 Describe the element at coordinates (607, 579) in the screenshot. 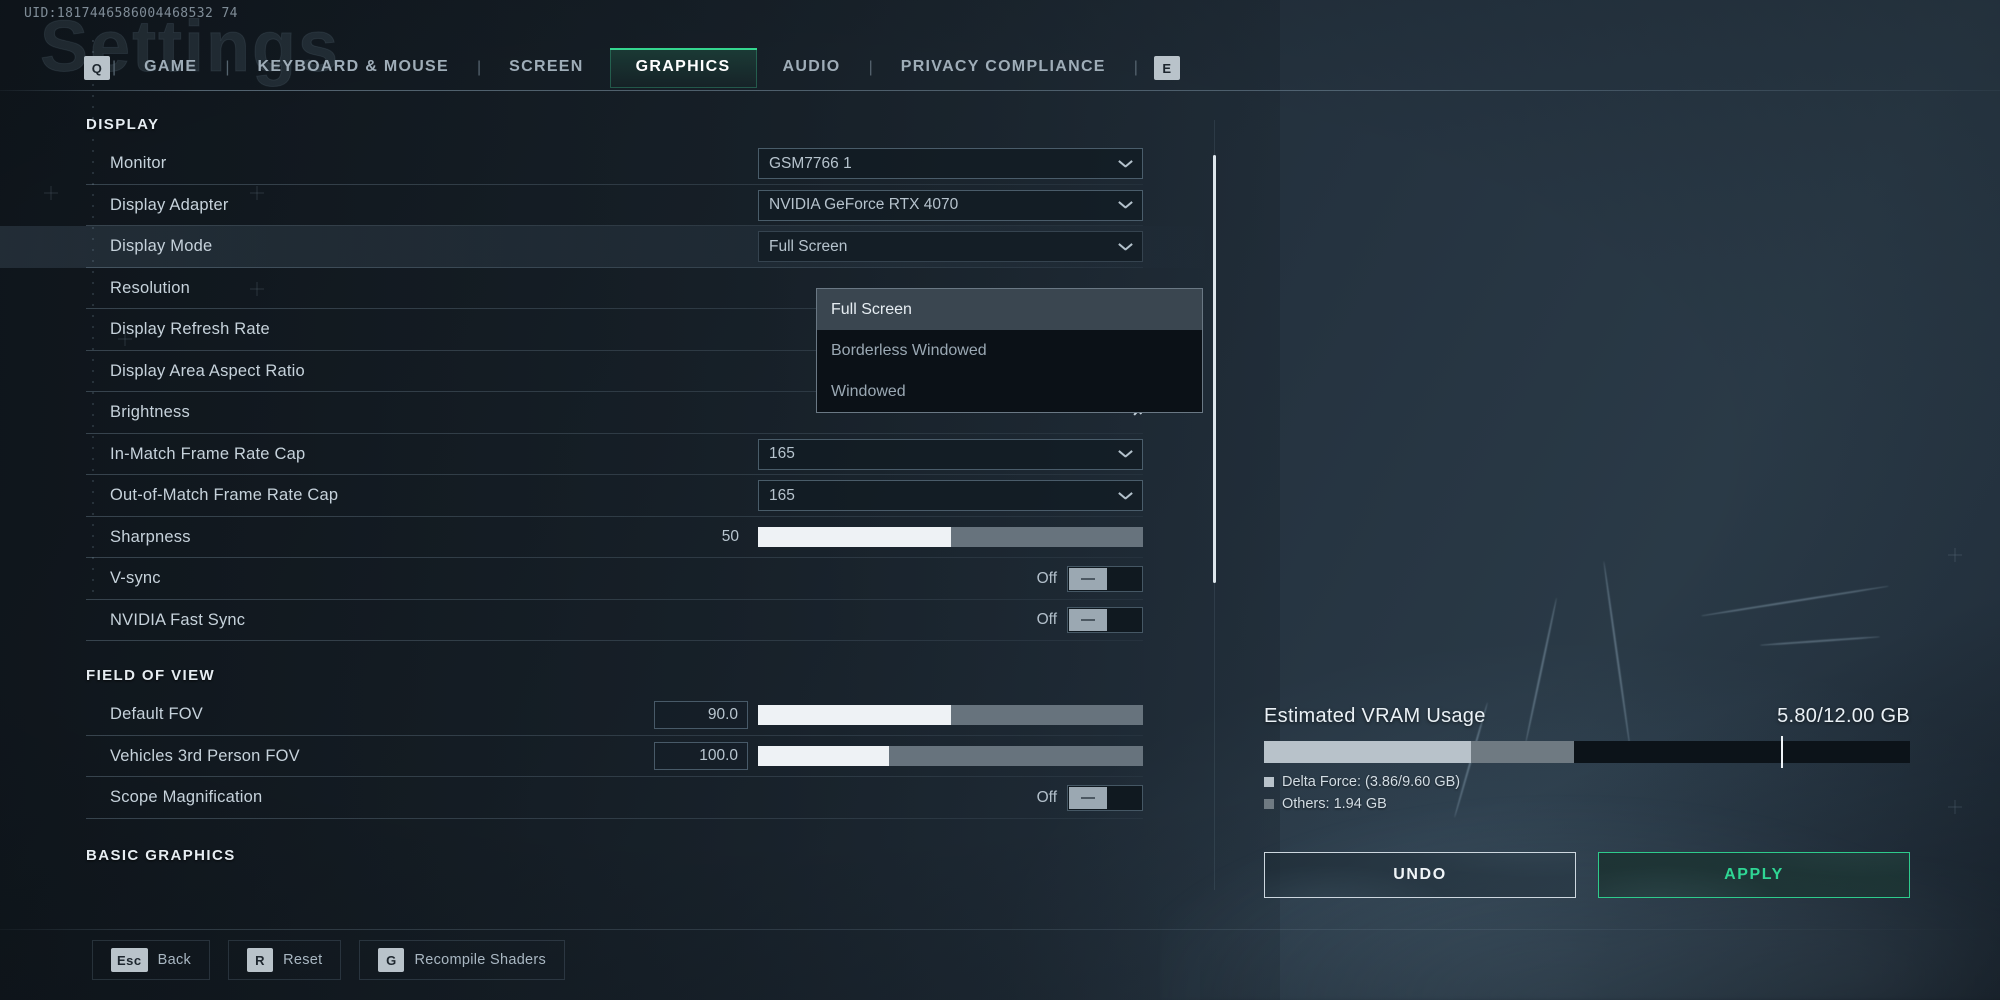

I see `row-vsync: V-sync Off` at that location.